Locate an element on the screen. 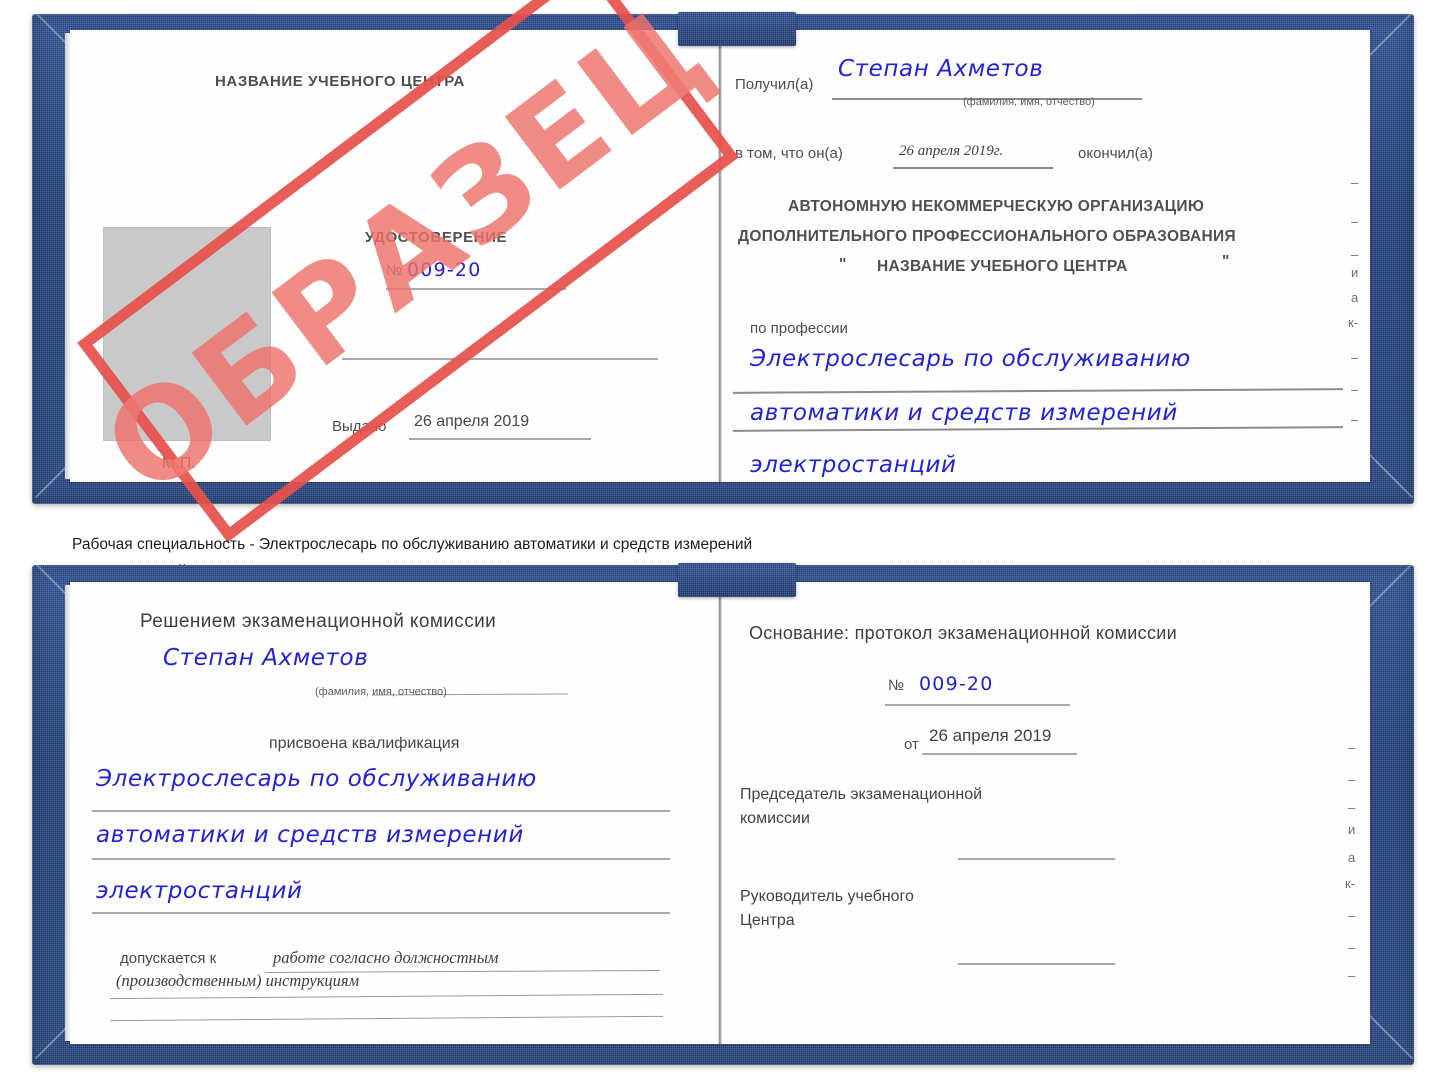  top-left-title: УДОСТОВЕРЕНИЕ is located at coordinates (436, 237).